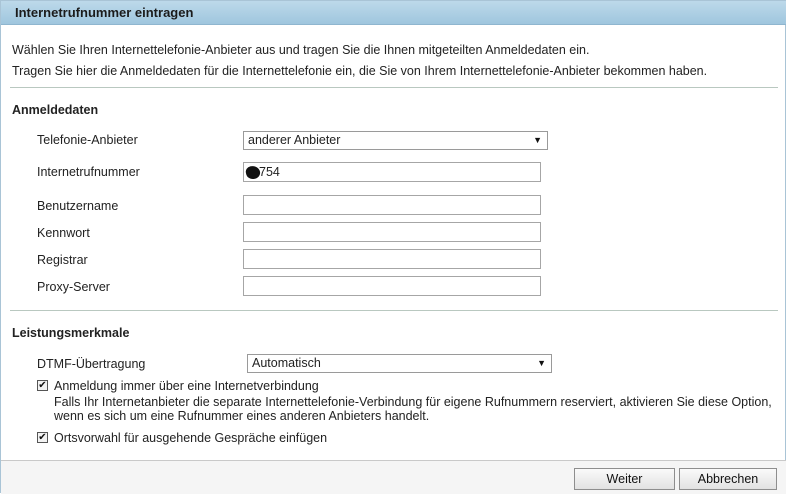 This screenshot has width=786, height=494. I want to click on dtmf-label: DTMF-Übertragung, so click(91, 364).